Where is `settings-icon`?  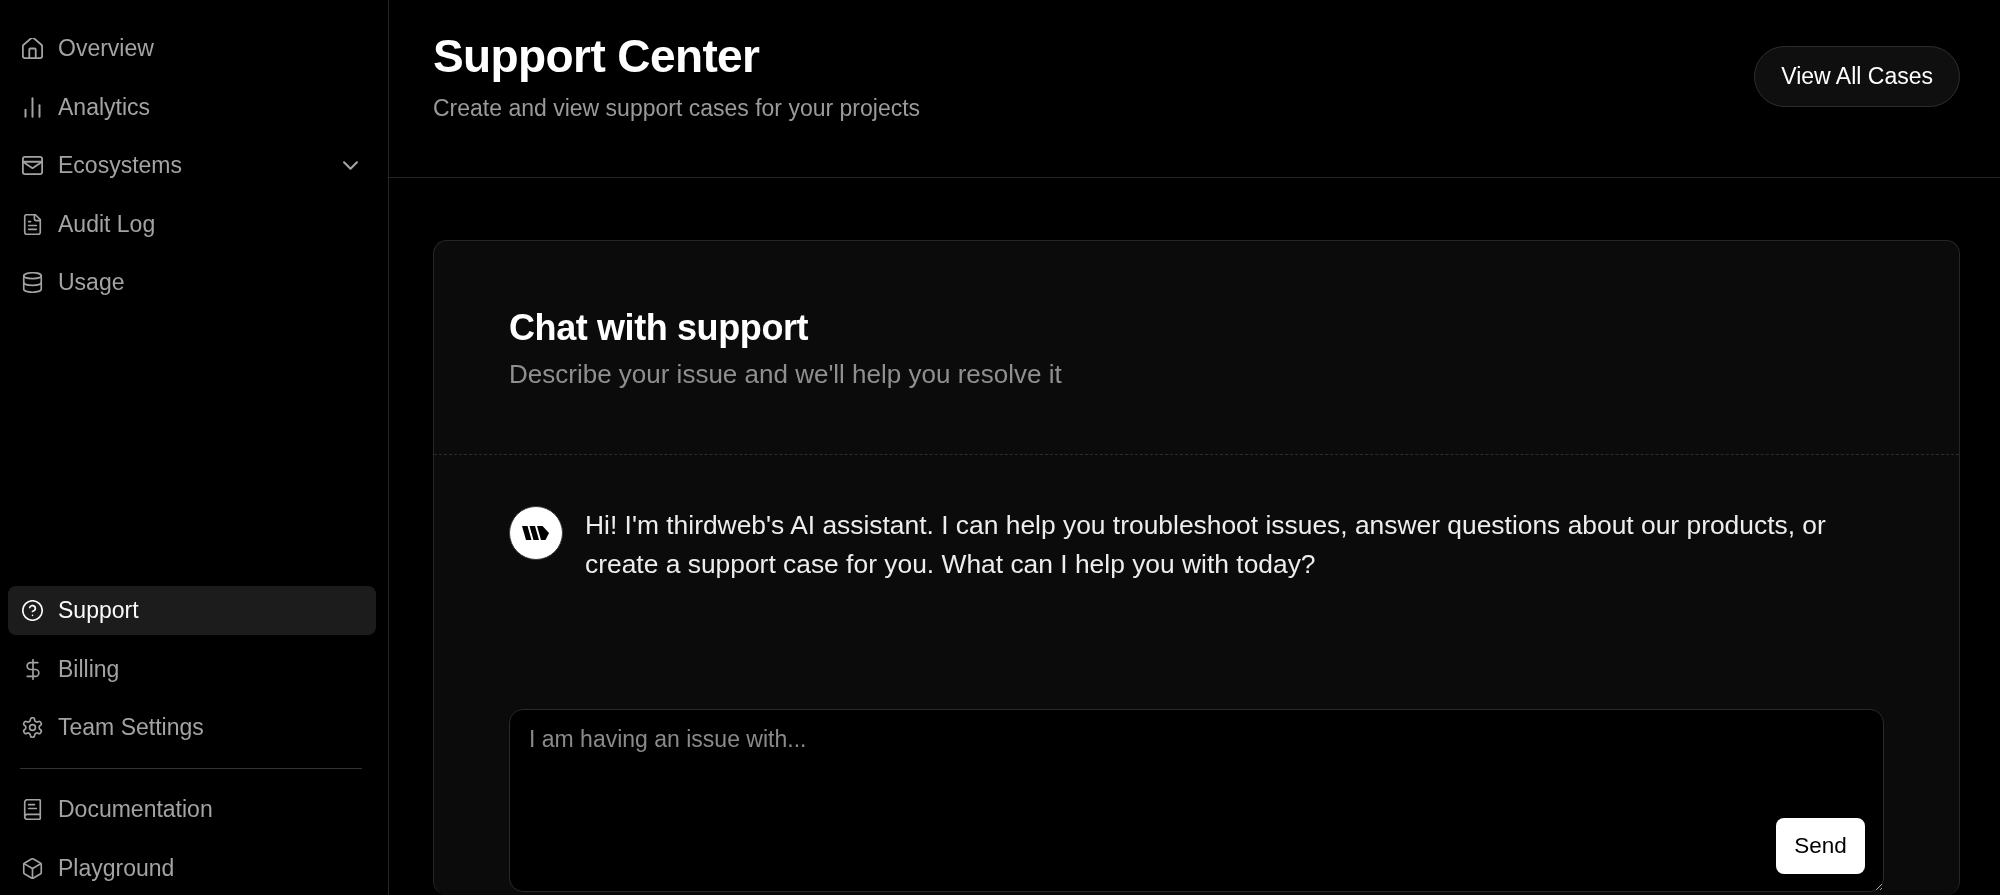 settings-icon is located at coordinates (32, 728).